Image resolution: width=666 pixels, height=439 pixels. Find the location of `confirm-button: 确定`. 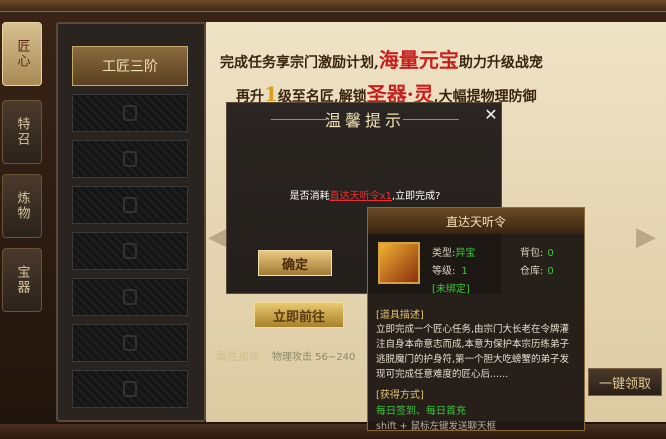

confirm-button: 确定 is located at coordinates (295, 263).